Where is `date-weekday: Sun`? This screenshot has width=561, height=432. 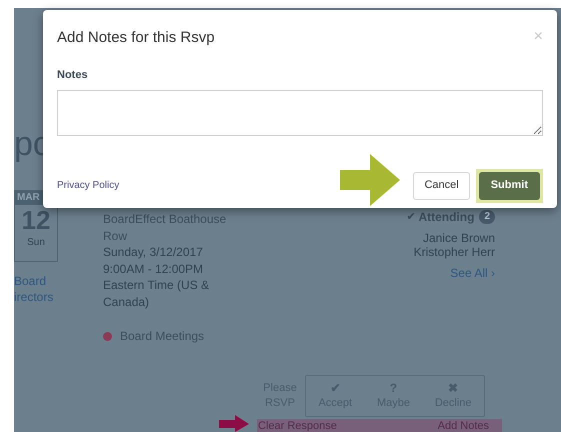
date-weekday: Sun is located at coordinates (36, 243).